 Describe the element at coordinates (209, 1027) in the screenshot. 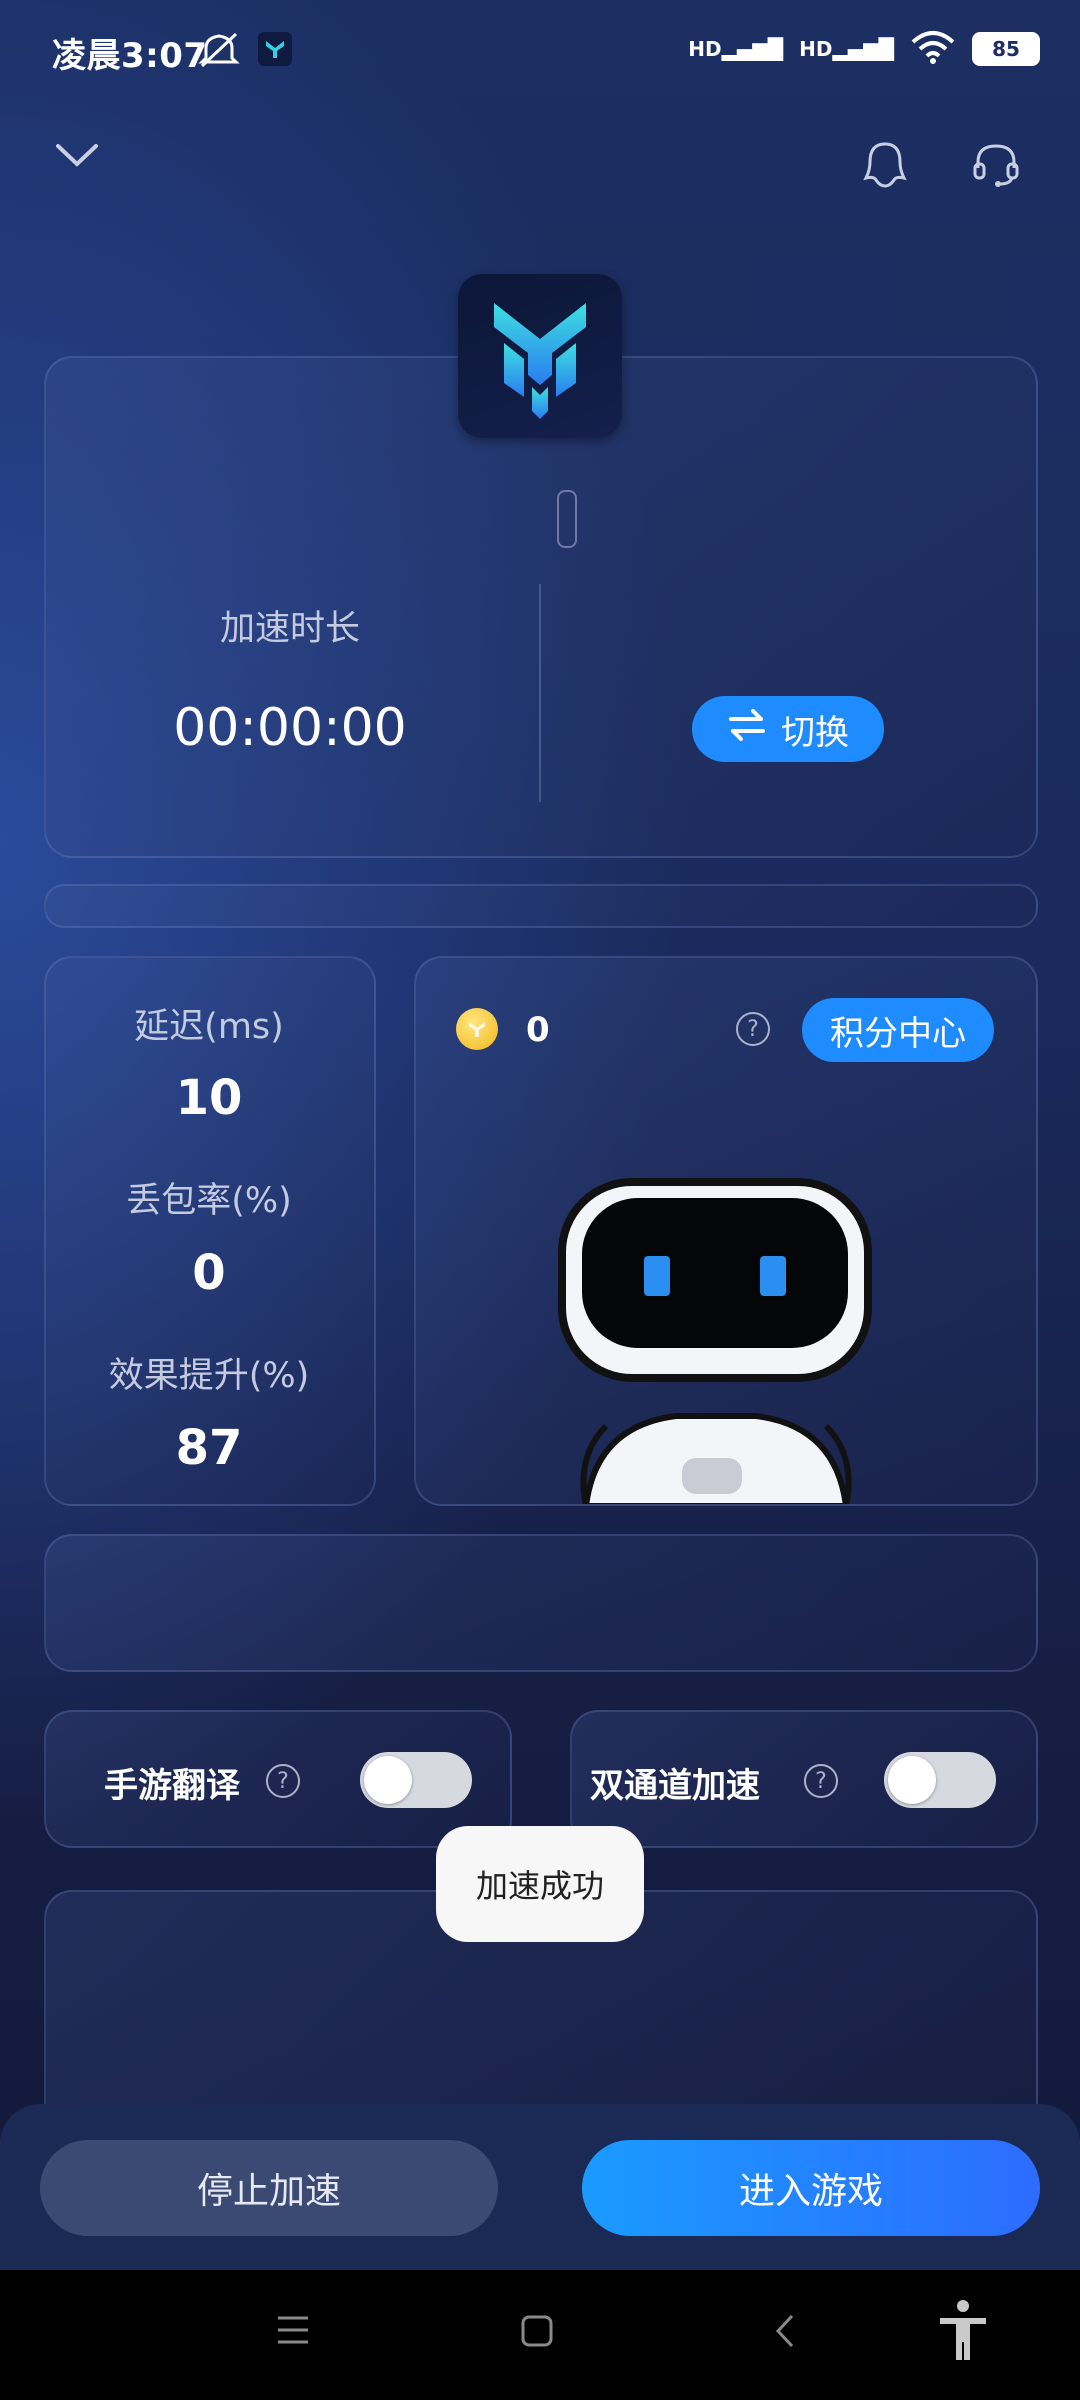

I see `latency-label: 延迟(ms)` at that location.